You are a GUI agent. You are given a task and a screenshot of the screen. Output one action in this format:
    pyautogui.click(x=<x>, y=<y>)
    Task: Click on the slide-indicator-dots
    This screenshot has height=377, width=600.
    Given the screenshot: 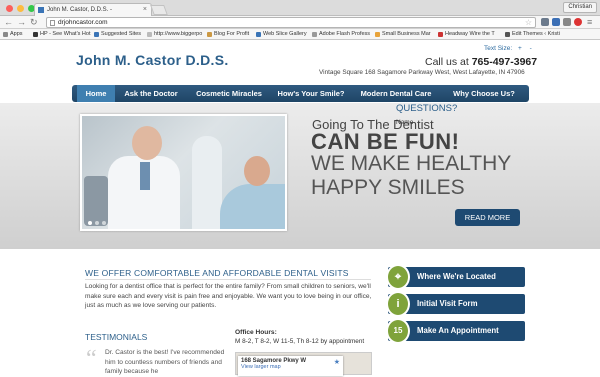 What is the action you would take?
    pyautogui.click(x=97, y=223)
    